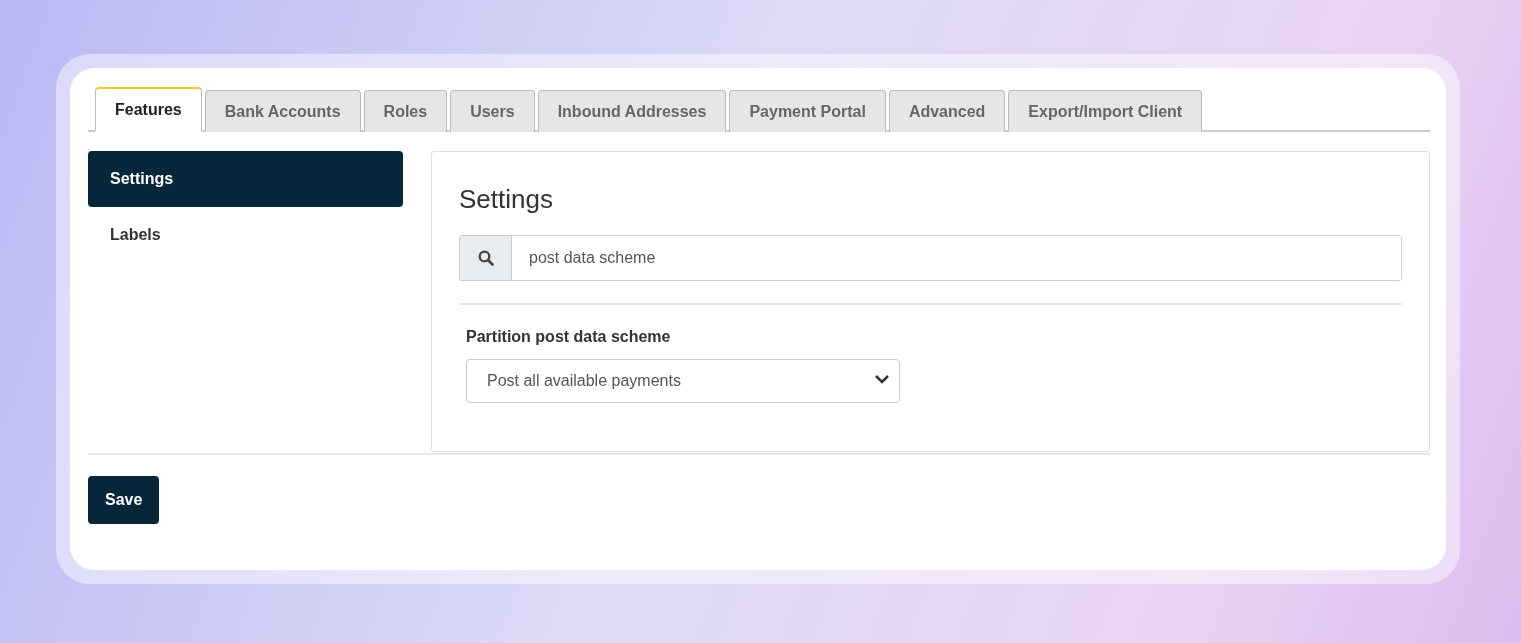  What do you see at coordinates (245, 179) in the screenshot?
I see `sidebar-item: Settings` at bounding box center [245, 179].